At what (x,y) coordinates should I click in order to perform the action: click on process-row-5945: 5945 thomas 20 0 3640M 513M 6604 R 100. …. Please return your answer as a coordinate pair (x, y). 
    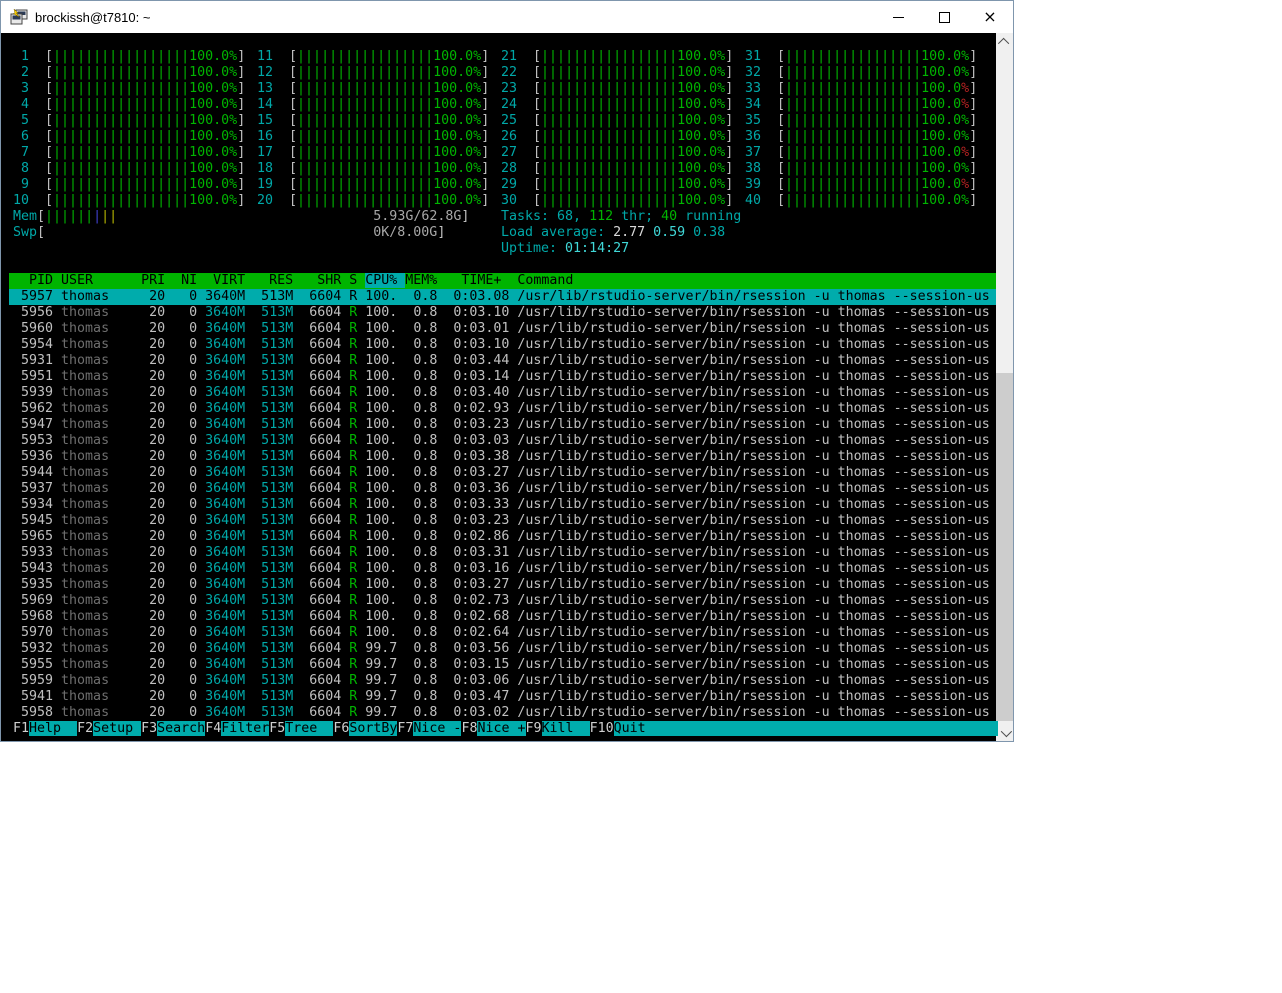
    Looking at the image, I should click on (502, 521).